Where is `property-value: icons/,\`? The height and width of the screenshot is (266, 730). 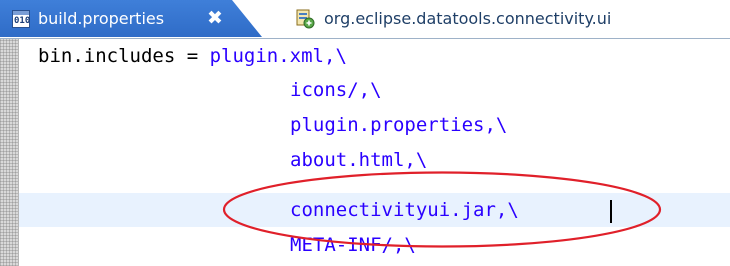 property-value: icons/,\ is located at coordinates (336, 90).